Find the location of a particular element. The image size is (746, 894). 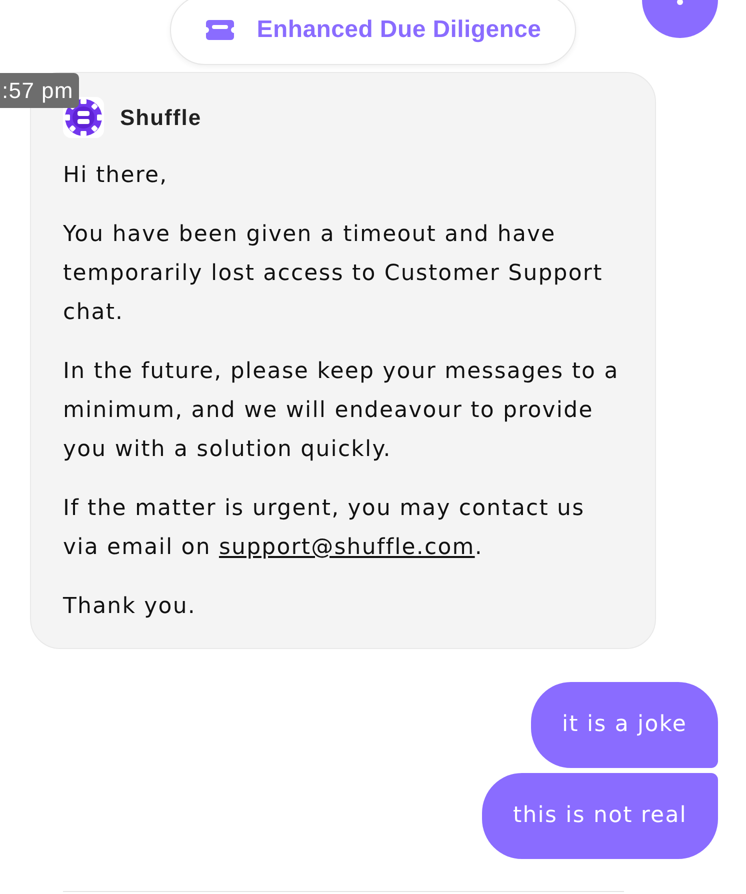

message-bubble: it is a joke is located at coordinates (624, 725).